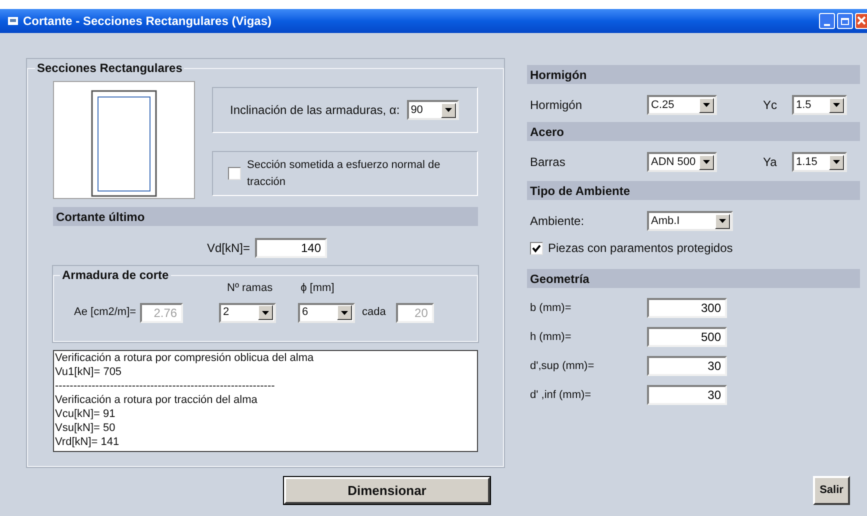  What do you see at coordinates (317, 288) in the screenshot?
I see `field-label: ϕ [mm]` at bounding box center [317, 288].